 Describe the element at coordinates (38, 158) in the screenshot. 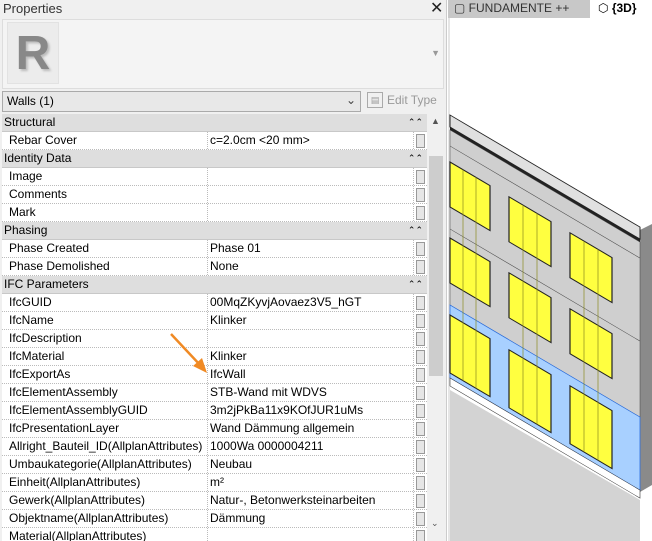

I see `group-label: Identity Data` at that location.